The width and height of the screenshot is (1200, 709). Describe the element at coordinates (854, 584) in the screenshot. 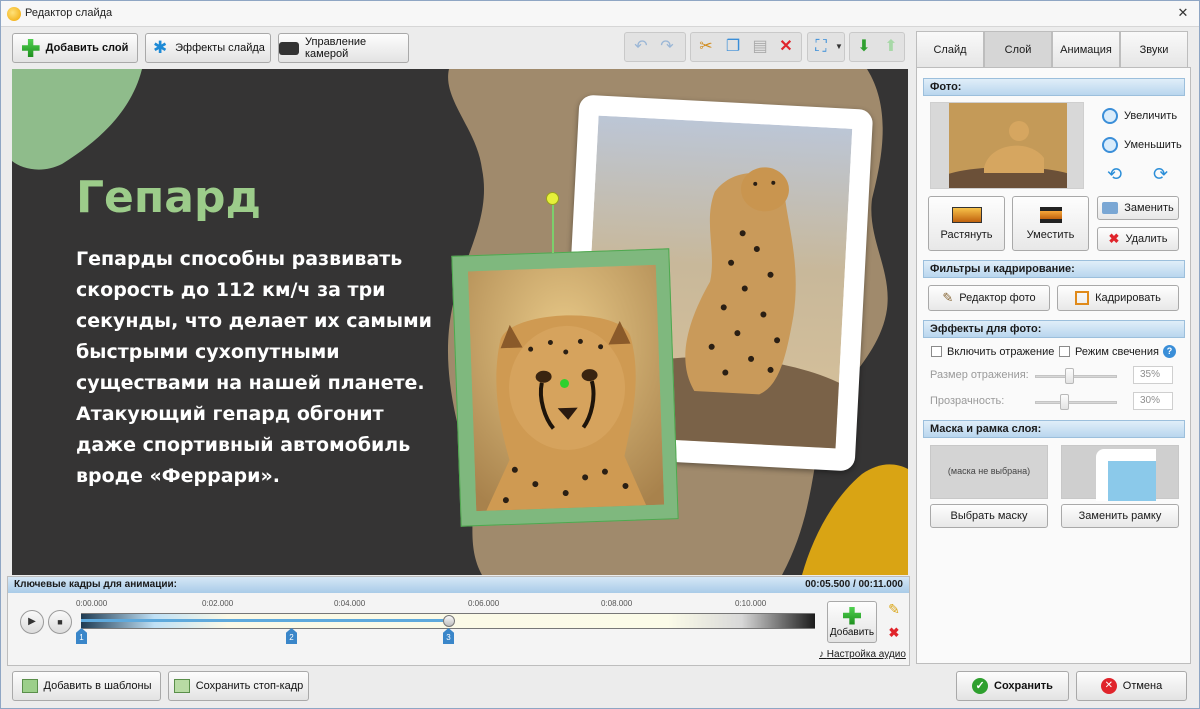

I see `timeline-time: 00:05.500 / 00:11.000` at that location.